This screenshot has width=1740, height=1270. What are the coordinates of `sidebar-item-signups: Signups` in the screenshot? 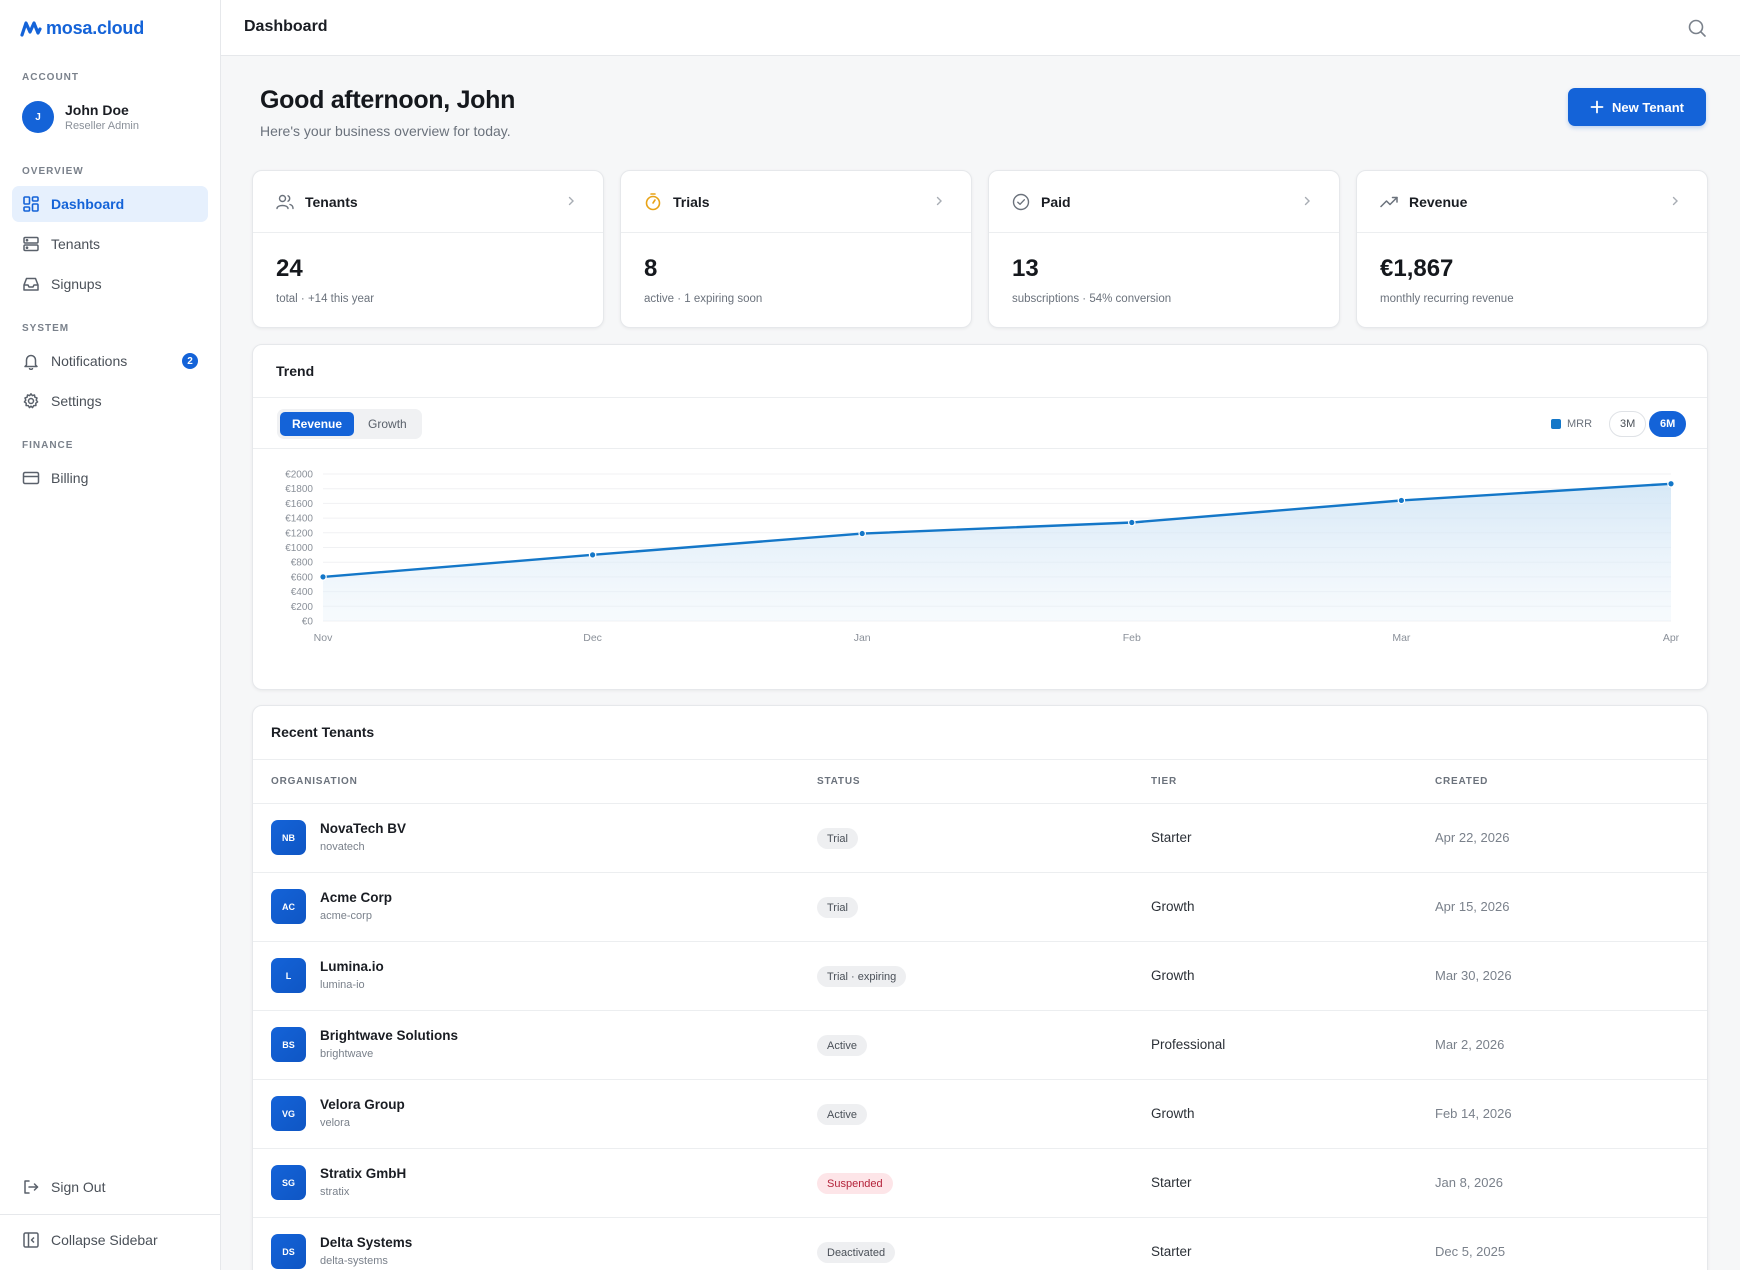 It's located at (110, 284).